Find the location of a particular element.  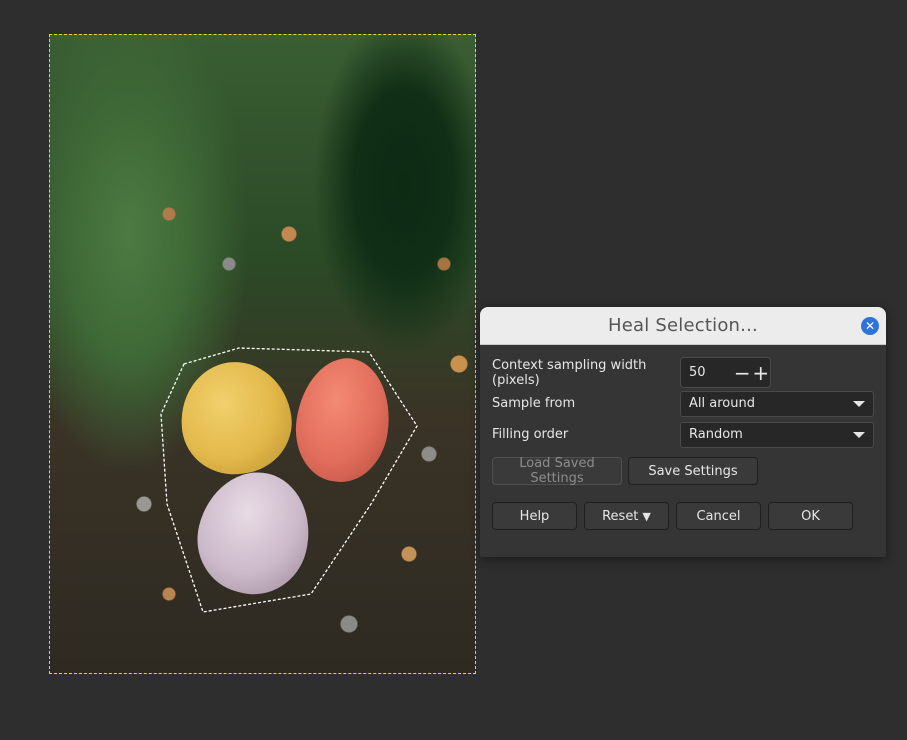

sample-from-value: All around is located at coordinates (722, 403).